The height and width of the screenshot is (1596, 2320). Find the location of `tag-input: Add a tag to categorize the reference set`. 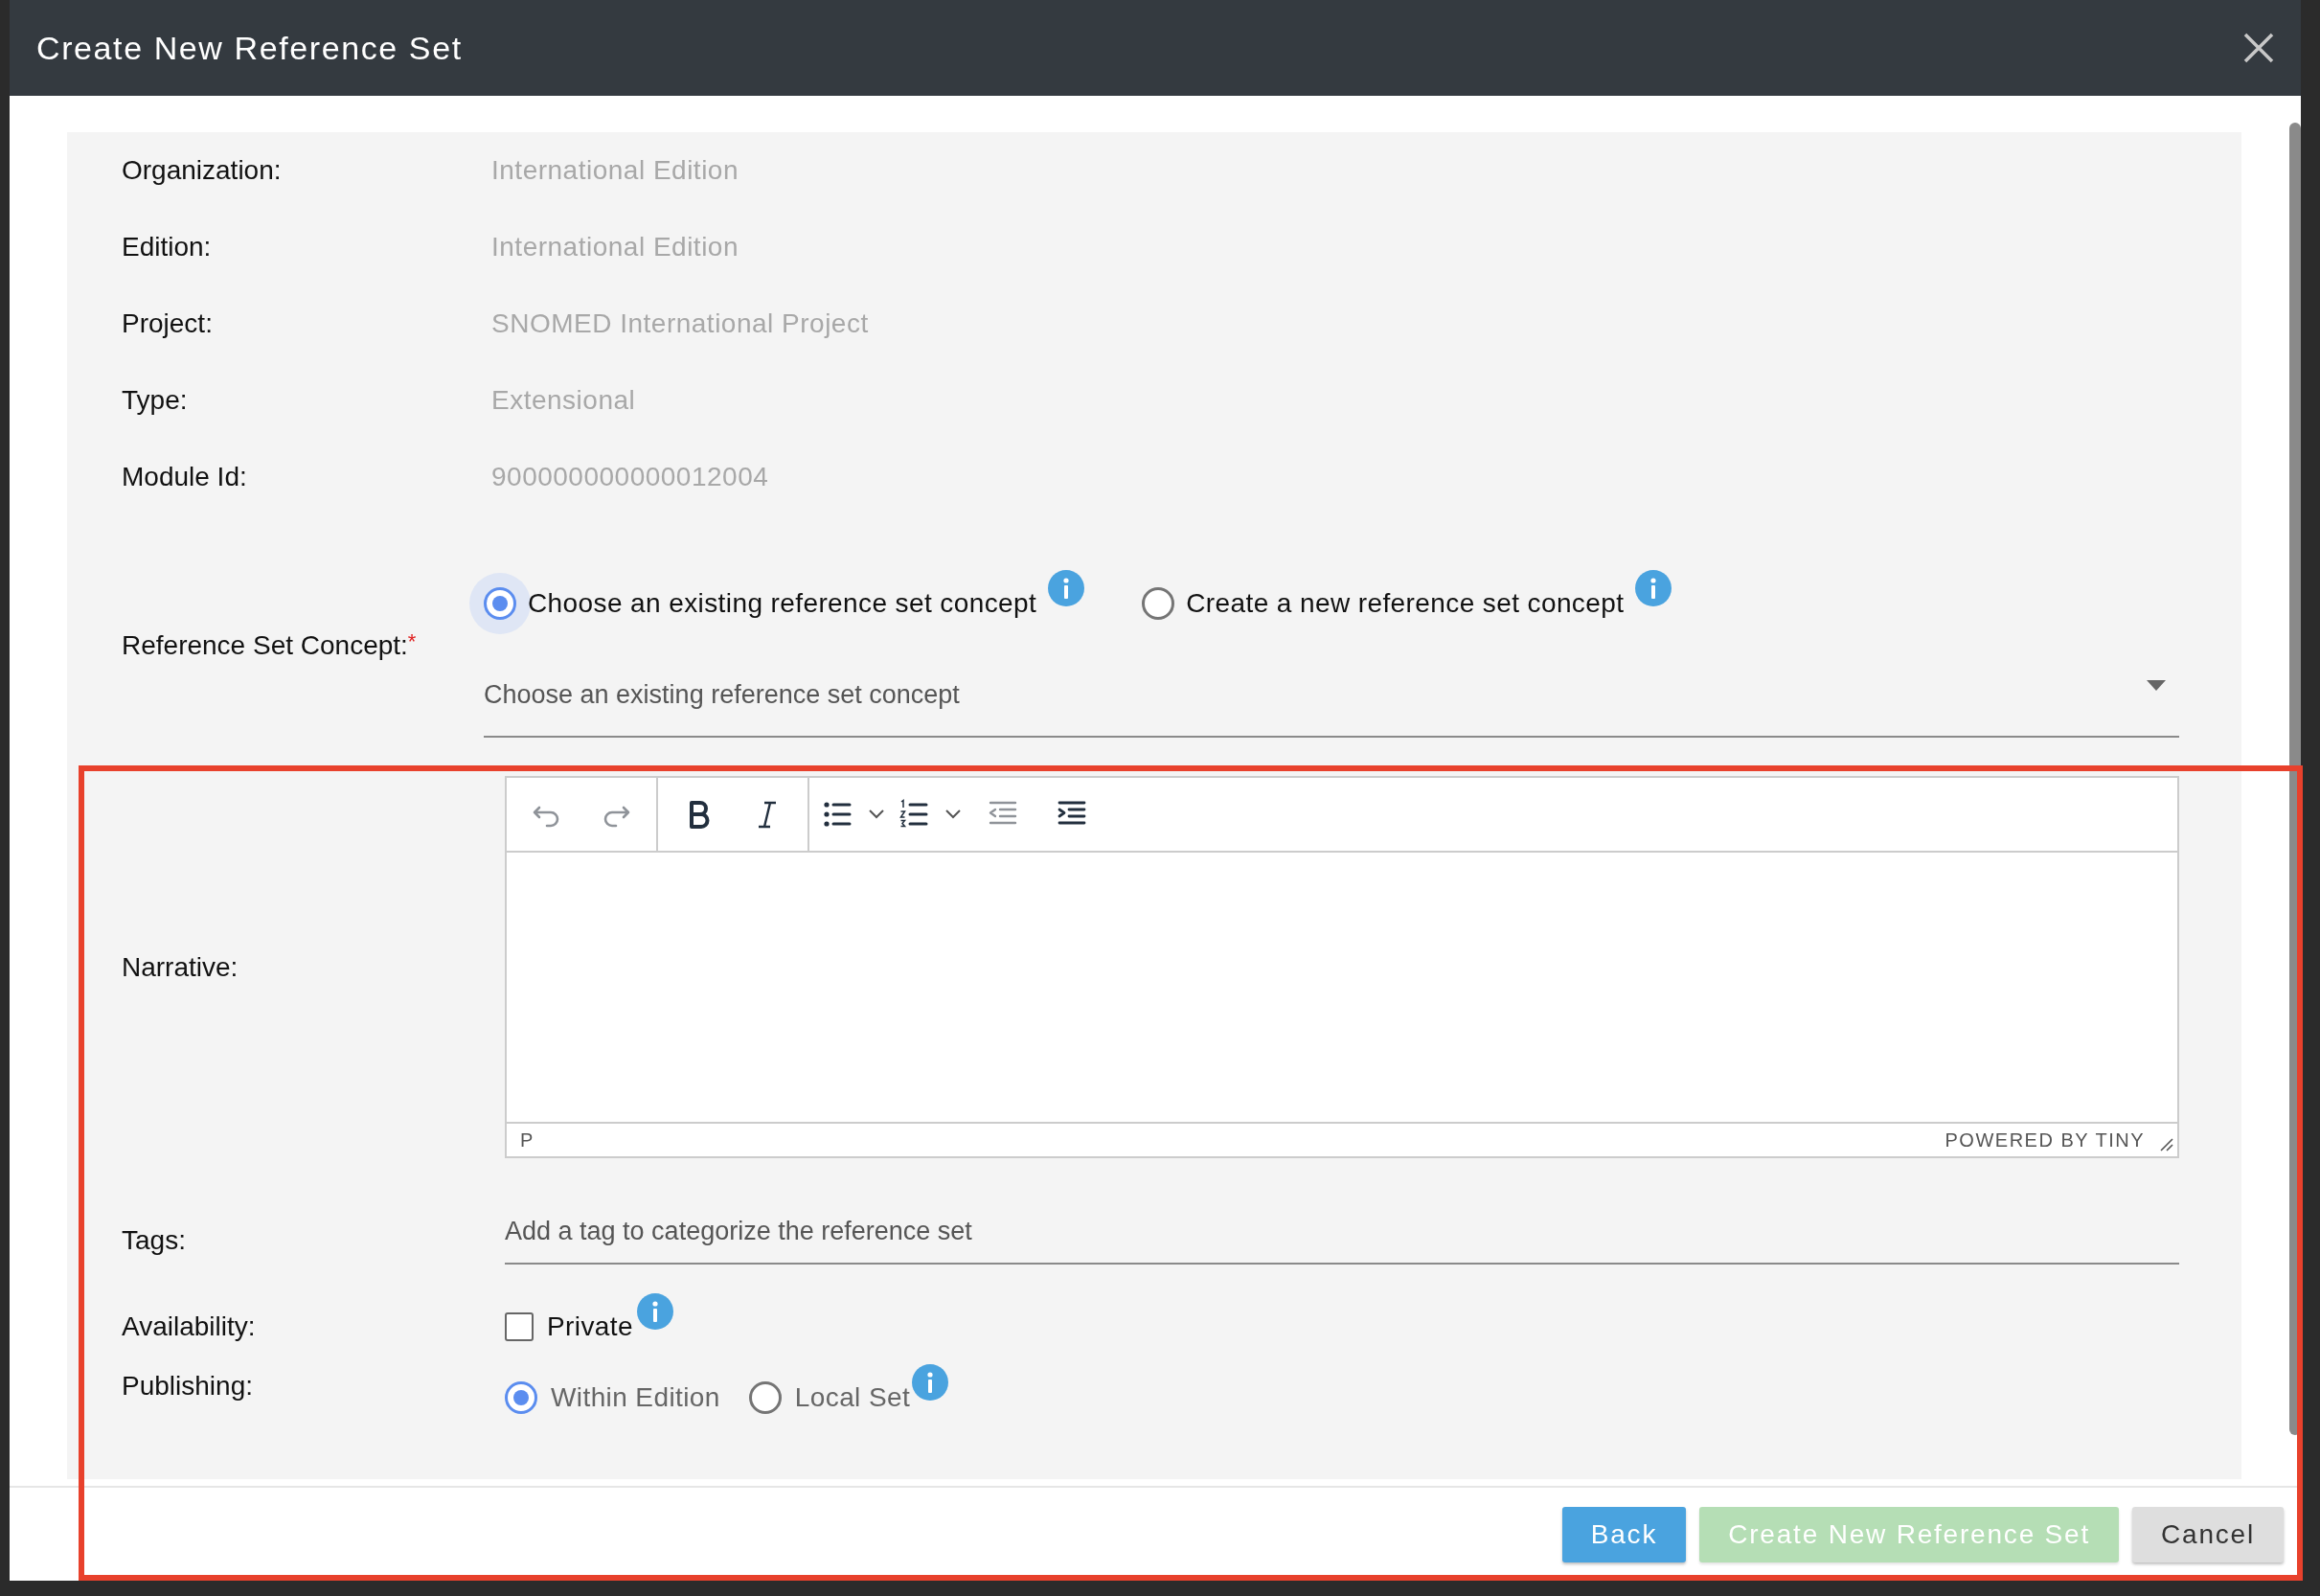

tag-input: Add a tag to categorize the reference set is located at coordinates (1342, 1232).